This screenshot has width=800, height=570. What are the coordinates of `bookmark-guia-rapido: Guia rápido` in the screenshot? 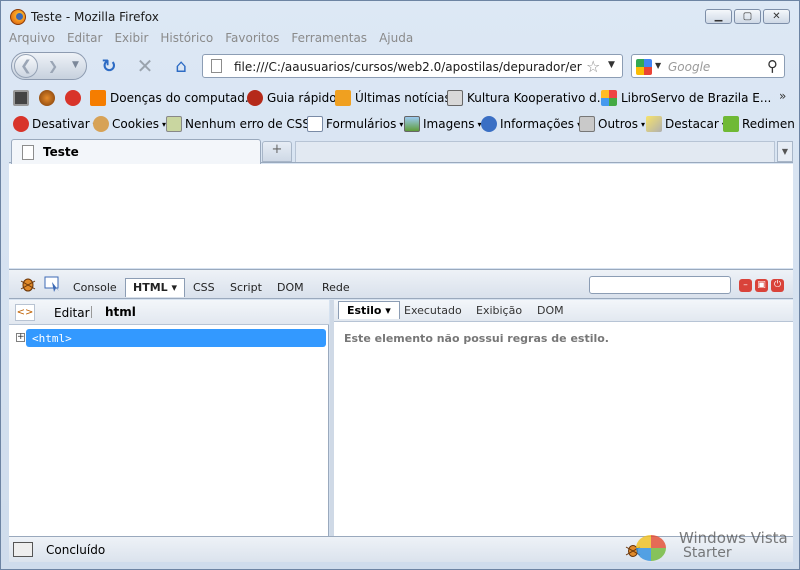 It's located at (292, 98).